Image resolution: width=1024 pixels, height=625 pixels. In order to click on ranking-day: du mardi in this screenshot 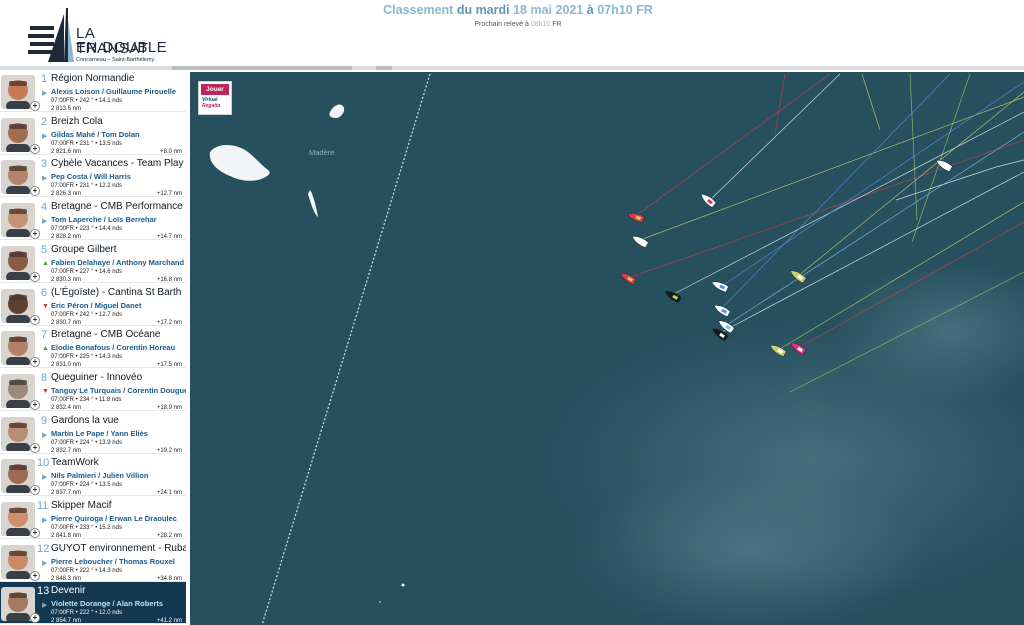, I will do `click(483, 10)`.